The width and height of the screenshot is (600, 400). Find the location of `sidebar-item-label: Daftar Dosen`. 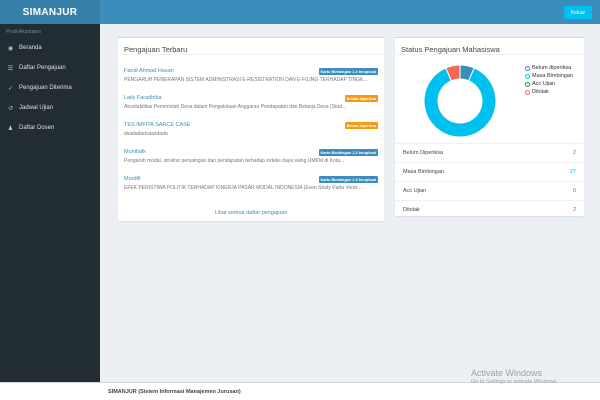

sidebar-item-label: Daftar Dosen is located at coordinates (37, 128).